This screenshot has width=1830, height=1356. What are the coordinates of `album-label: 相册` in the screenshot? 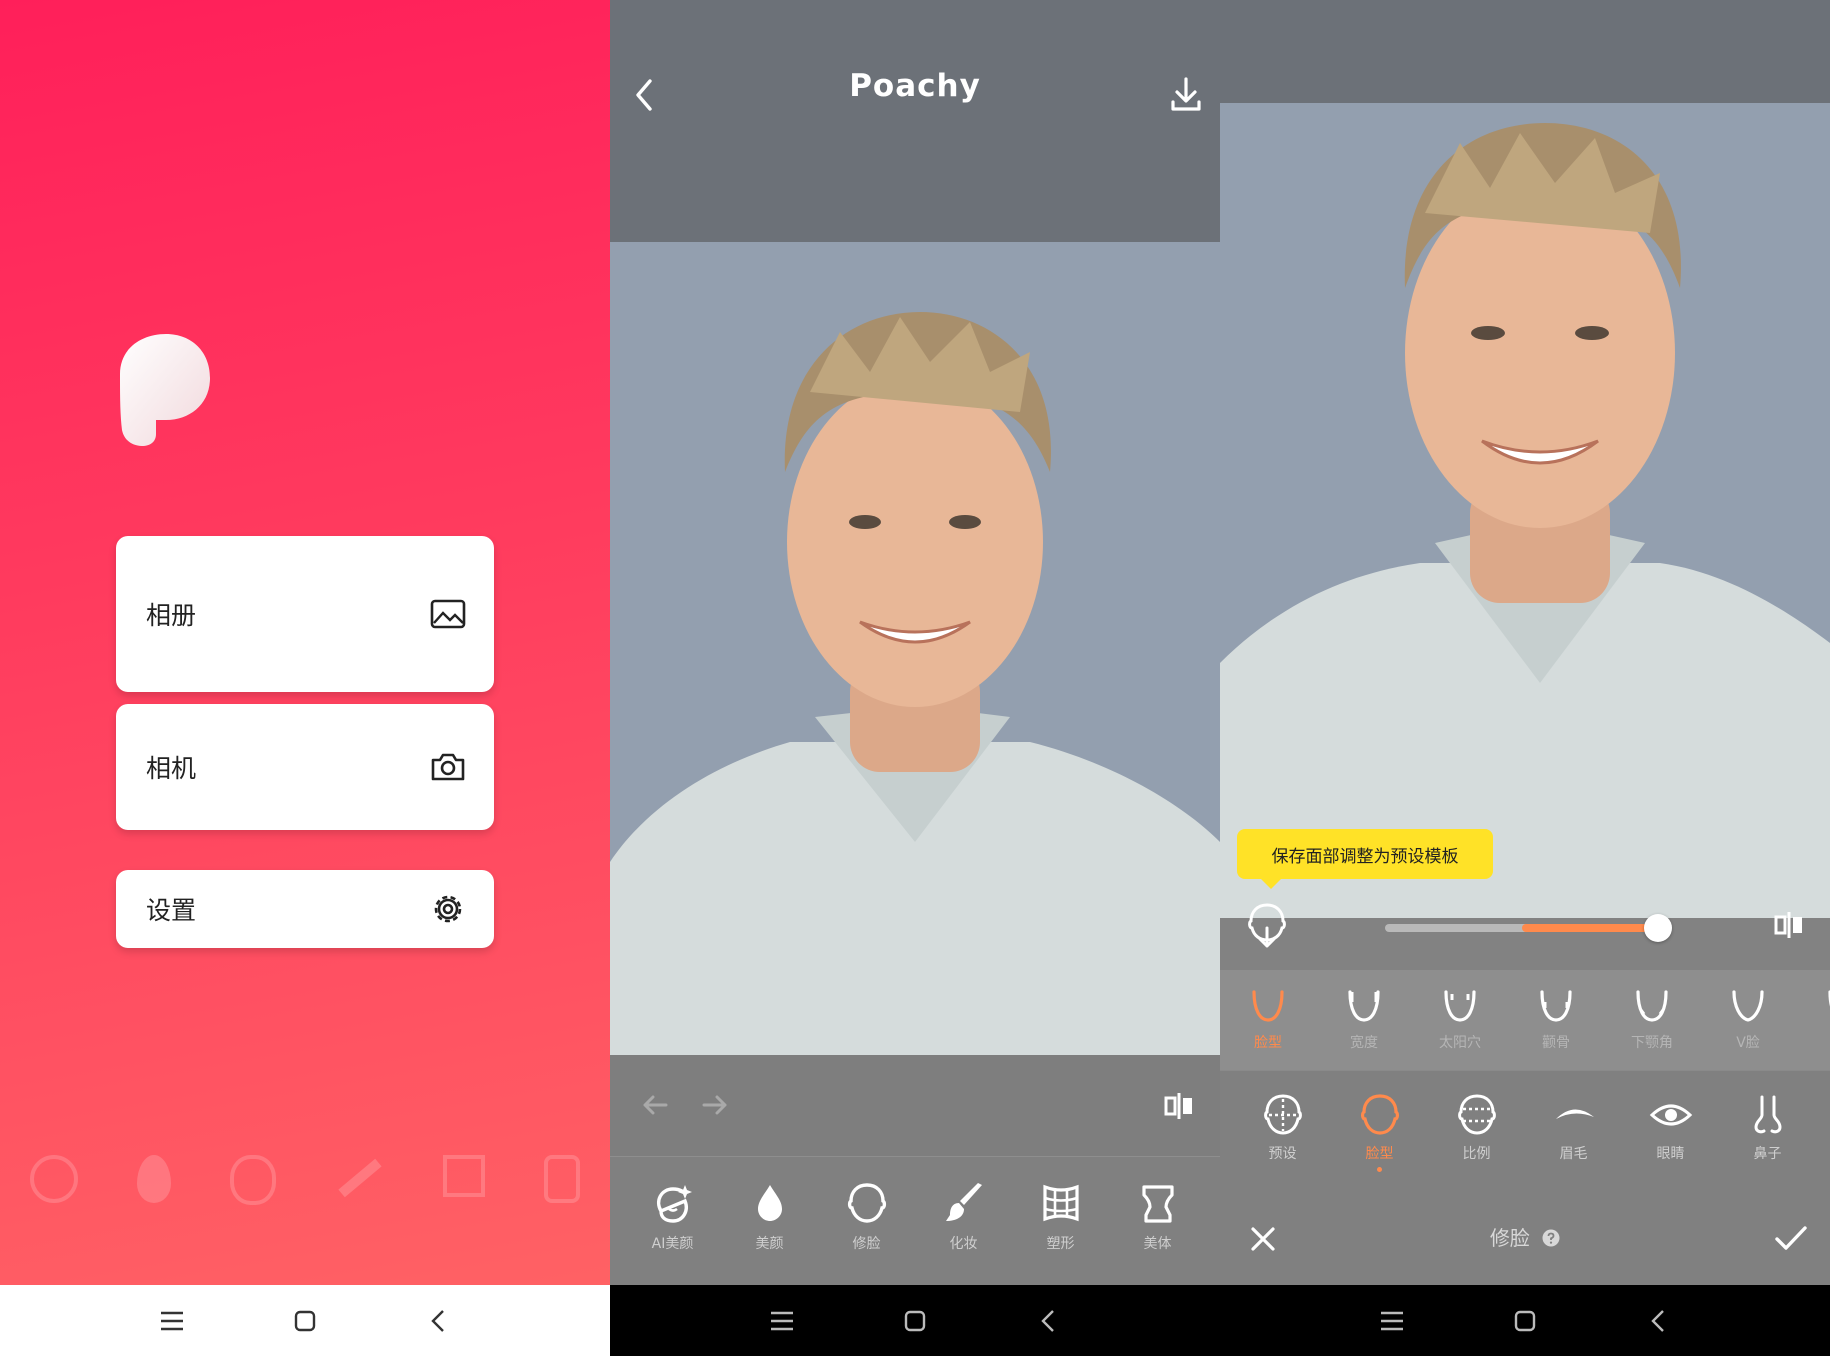 It's located at (171, 615).